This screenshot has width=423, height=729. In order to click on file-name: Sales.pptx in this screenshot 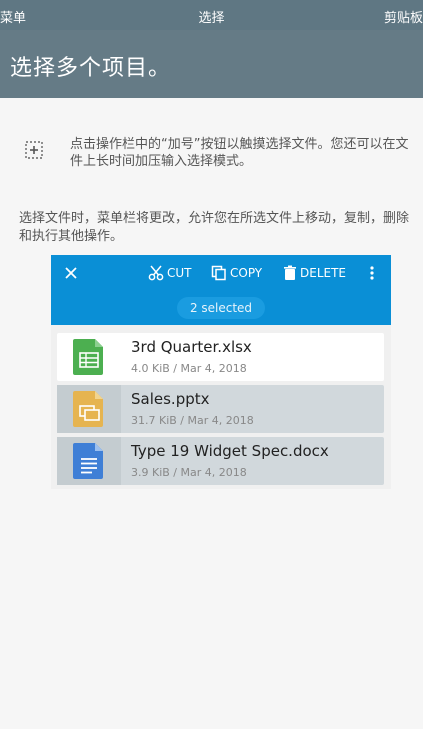, I will do `click(170, 399)`.